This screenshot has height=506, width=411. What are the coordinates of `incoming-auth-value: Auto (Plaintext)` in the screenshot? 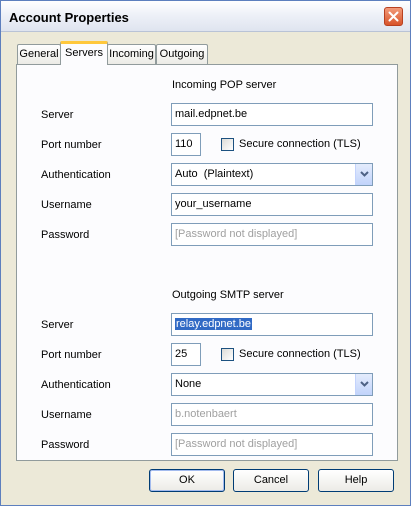 It's located at (214, 174).